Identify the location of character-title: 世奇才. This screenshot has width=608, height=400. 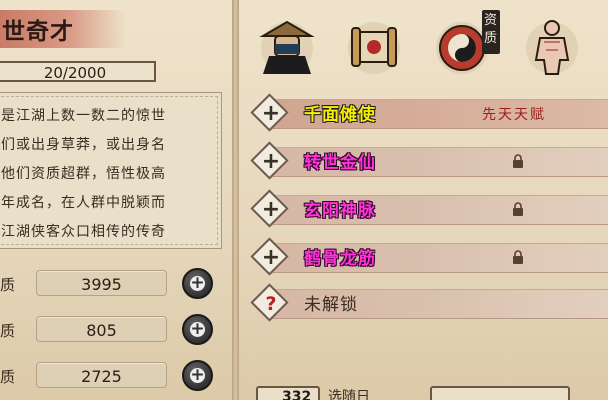
(38, 32).